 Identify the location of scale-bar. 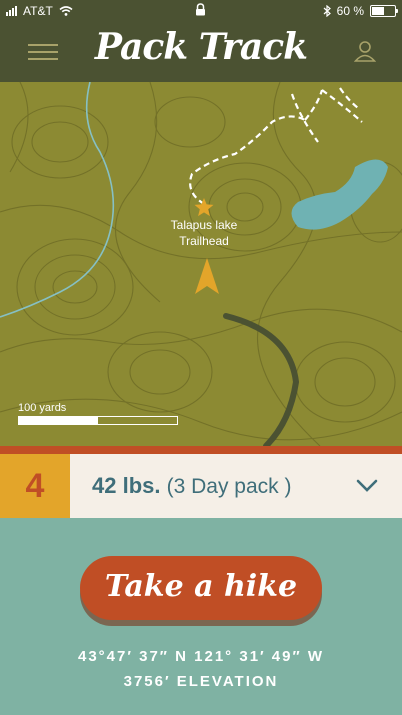
(98, 420).